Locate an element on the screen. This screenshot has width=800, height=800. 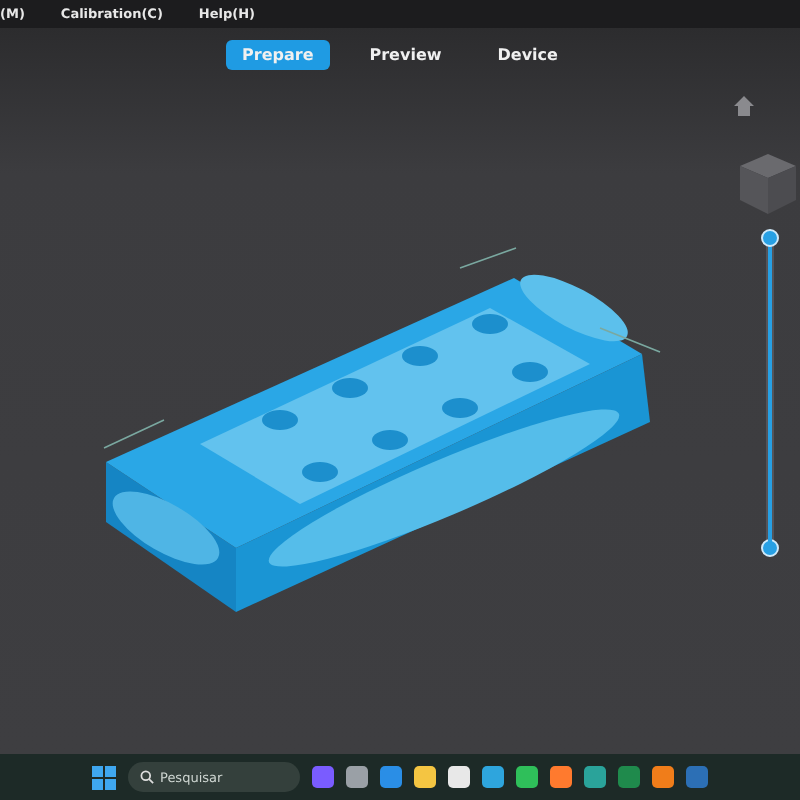
home-icon is located at coordinates (744, 106).